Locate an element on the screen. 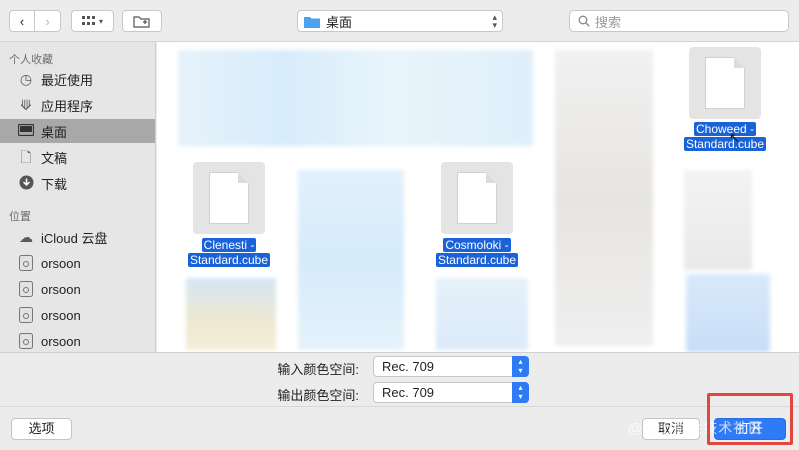  sidebar-item-icloud: ☁ iCloud 云盘 is located at coordinates (77, 237).